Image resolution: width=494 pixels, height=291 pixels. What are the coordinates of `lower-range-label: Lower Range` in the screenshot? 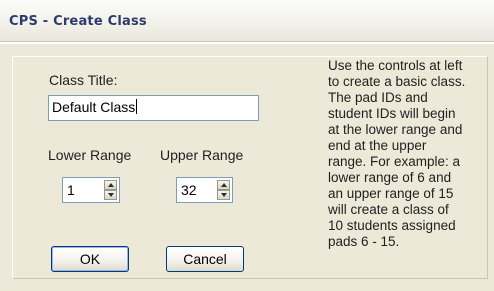 It's located at (90, 155).